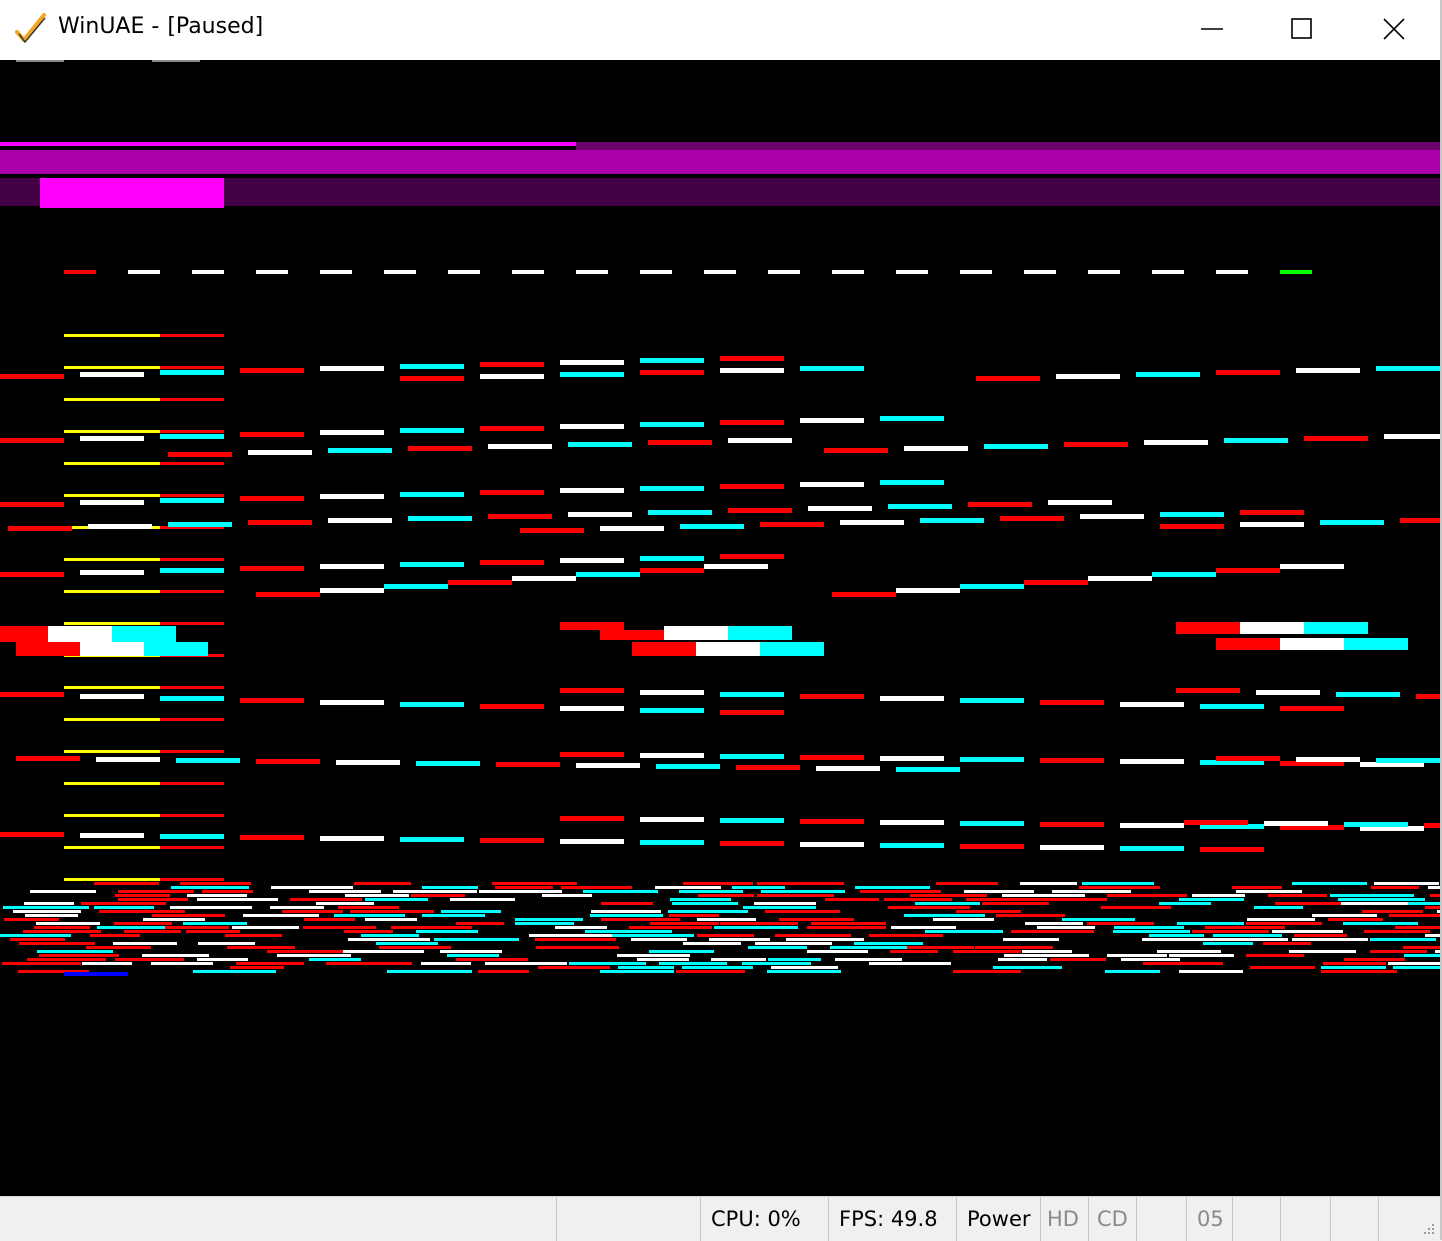  I want to click on close-icon, so click(1394, 29).